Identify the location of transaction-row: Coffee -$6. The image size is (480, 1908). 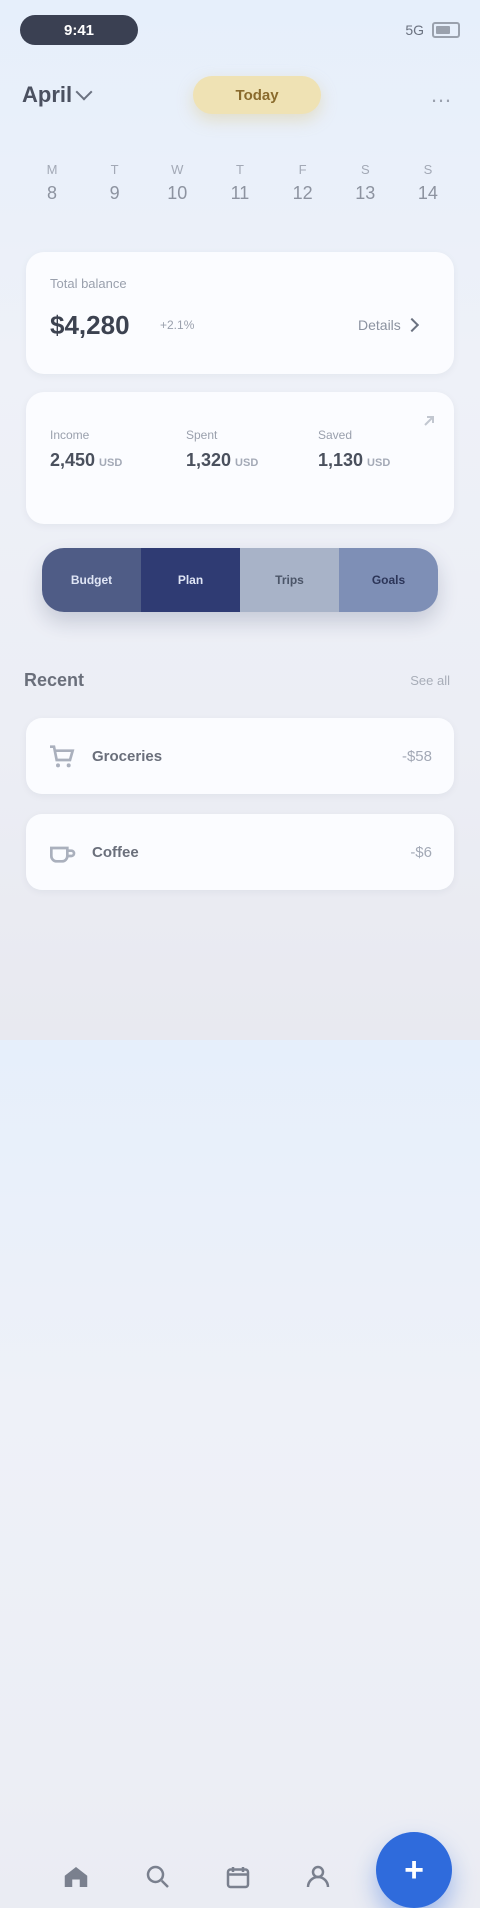
(240, 852).